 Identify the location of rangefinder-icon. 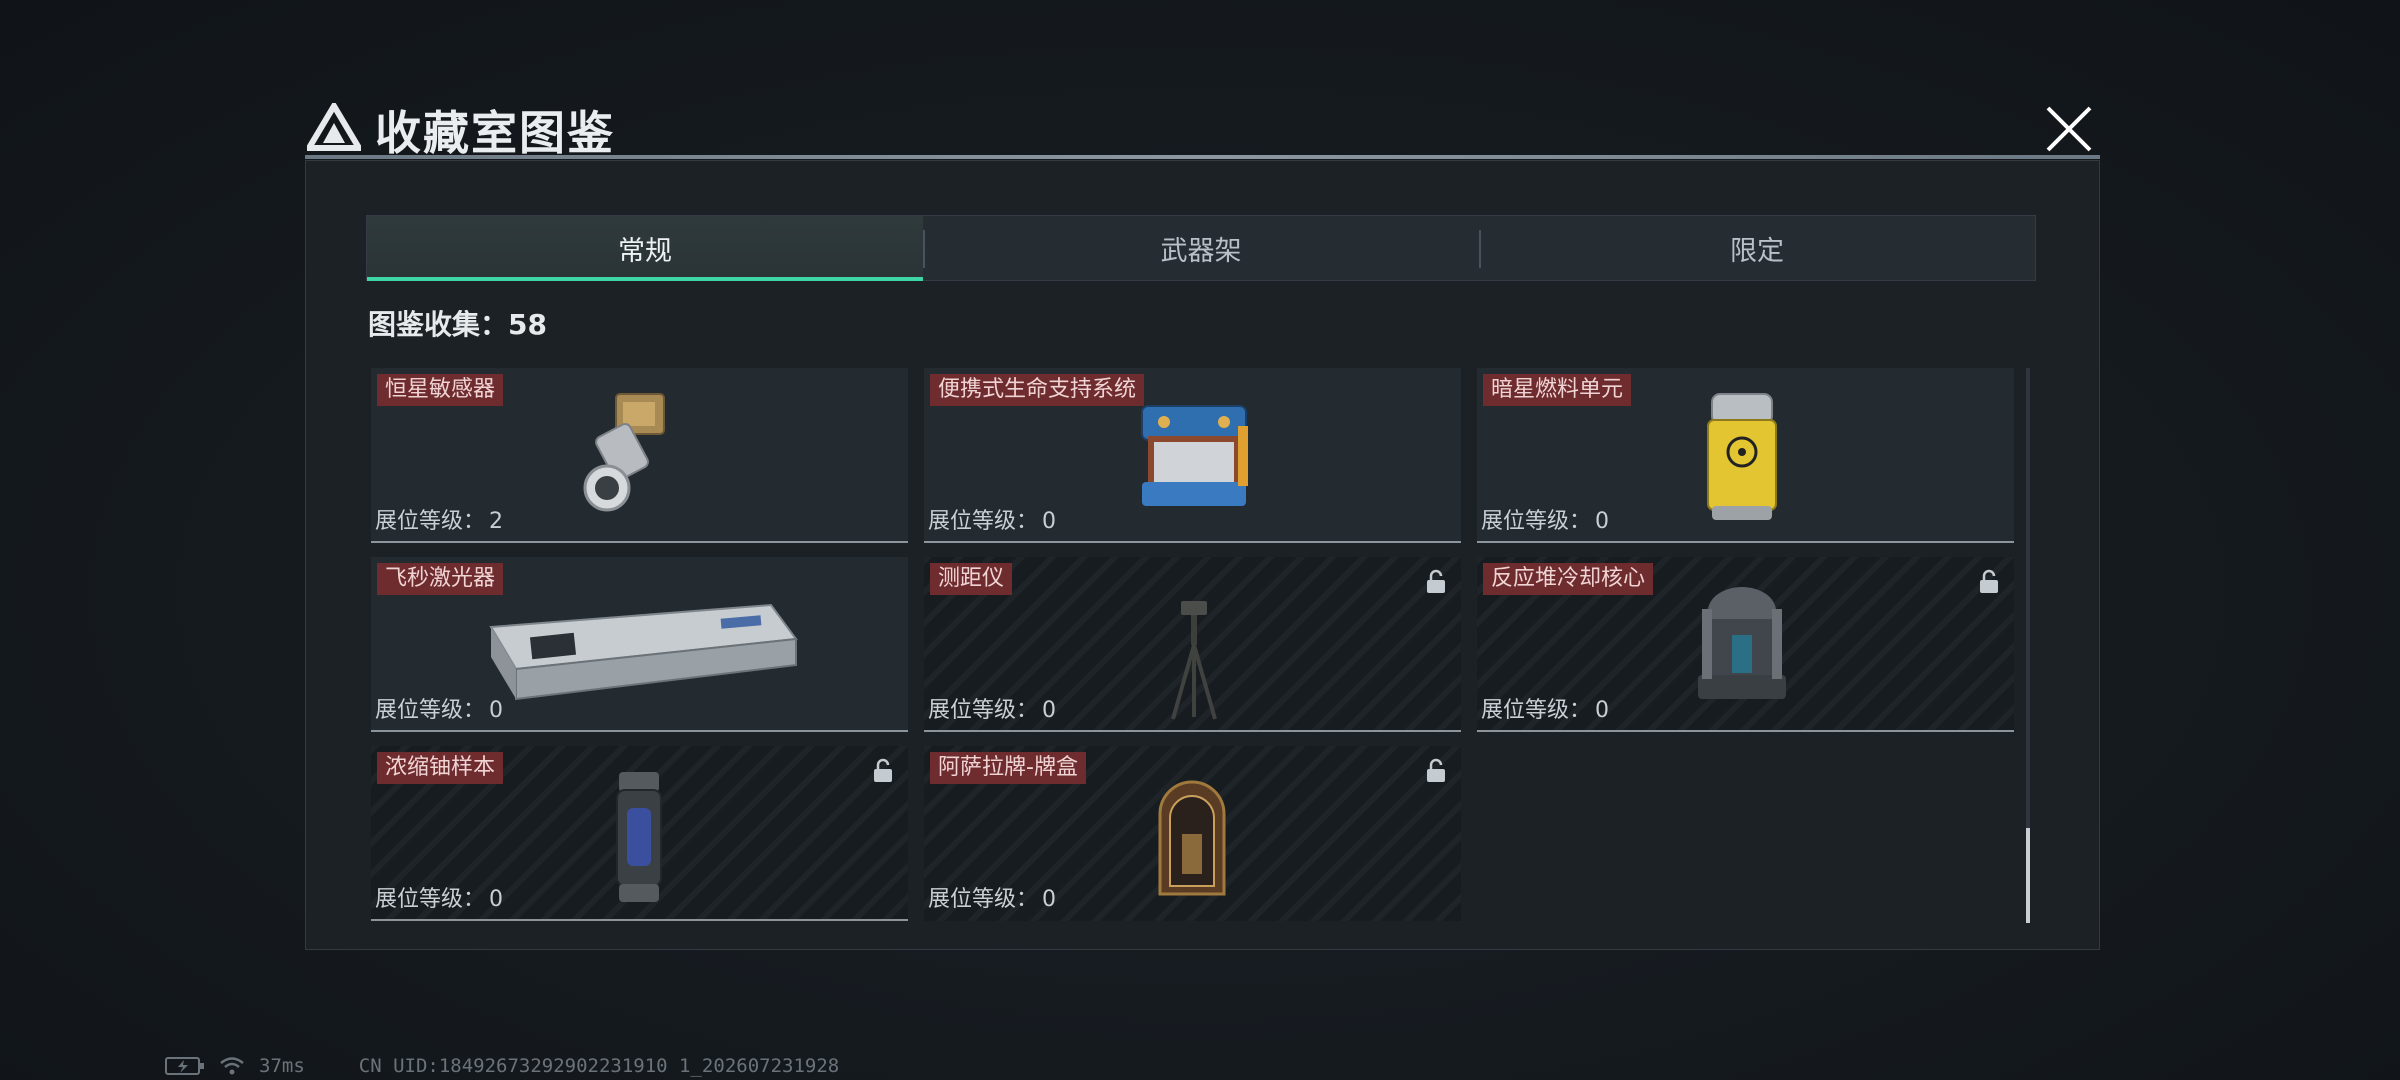
(1194, 660).